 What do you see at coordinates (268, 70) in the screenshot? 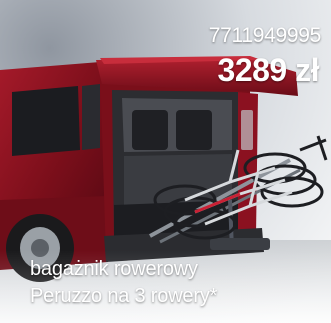
I see `product-price: 3289 zł` at bounding box center [268, 70].